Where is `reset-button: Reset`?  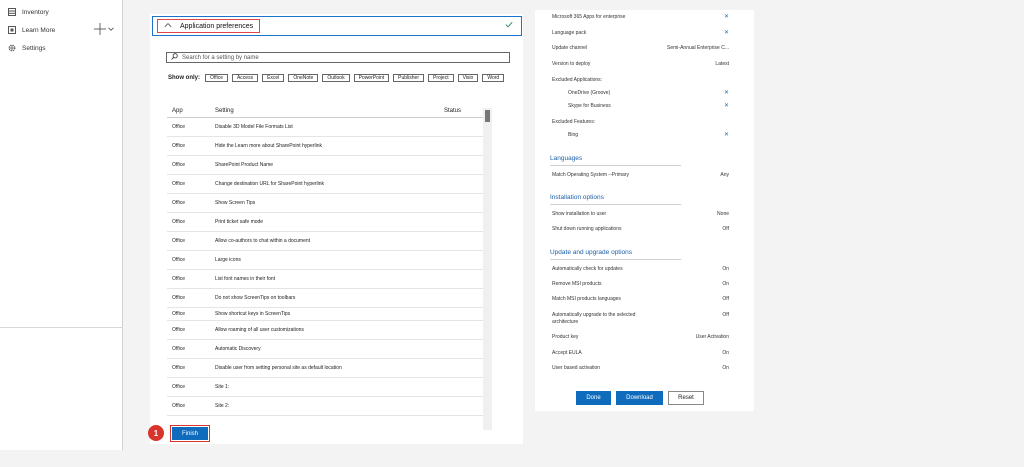
reset-button: Reset is located at coordinates (686, 398).